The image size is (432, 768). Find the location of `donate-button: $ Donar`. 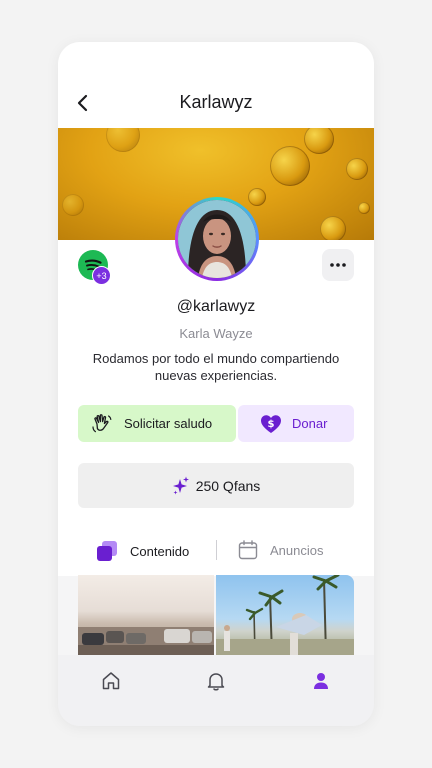

donate-button: $ Donar is located at coordinates (296, 423).